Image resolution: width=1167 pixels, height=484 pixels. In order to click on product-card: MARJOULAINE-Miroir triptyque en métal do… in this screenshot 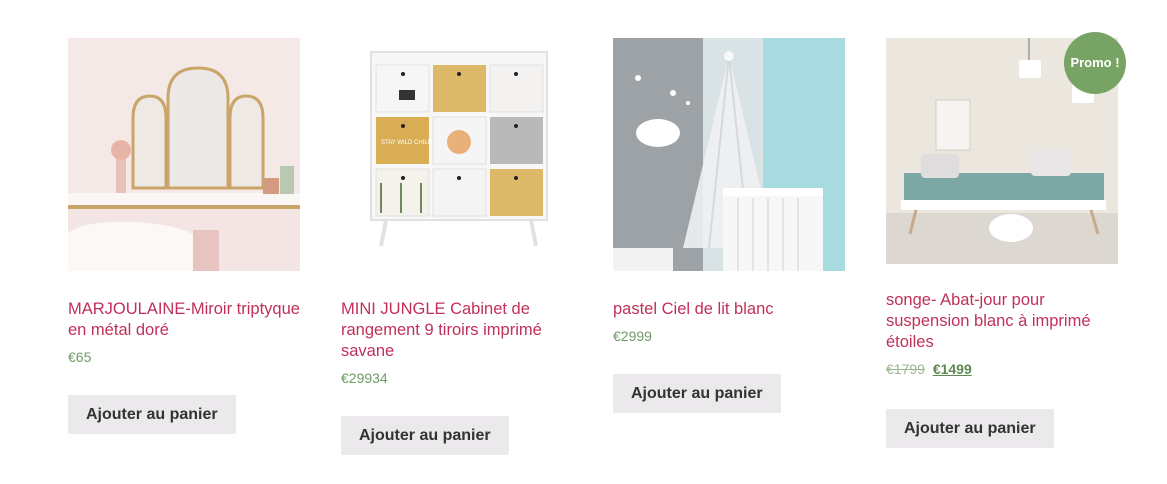, I will do `click(184, 201)`.